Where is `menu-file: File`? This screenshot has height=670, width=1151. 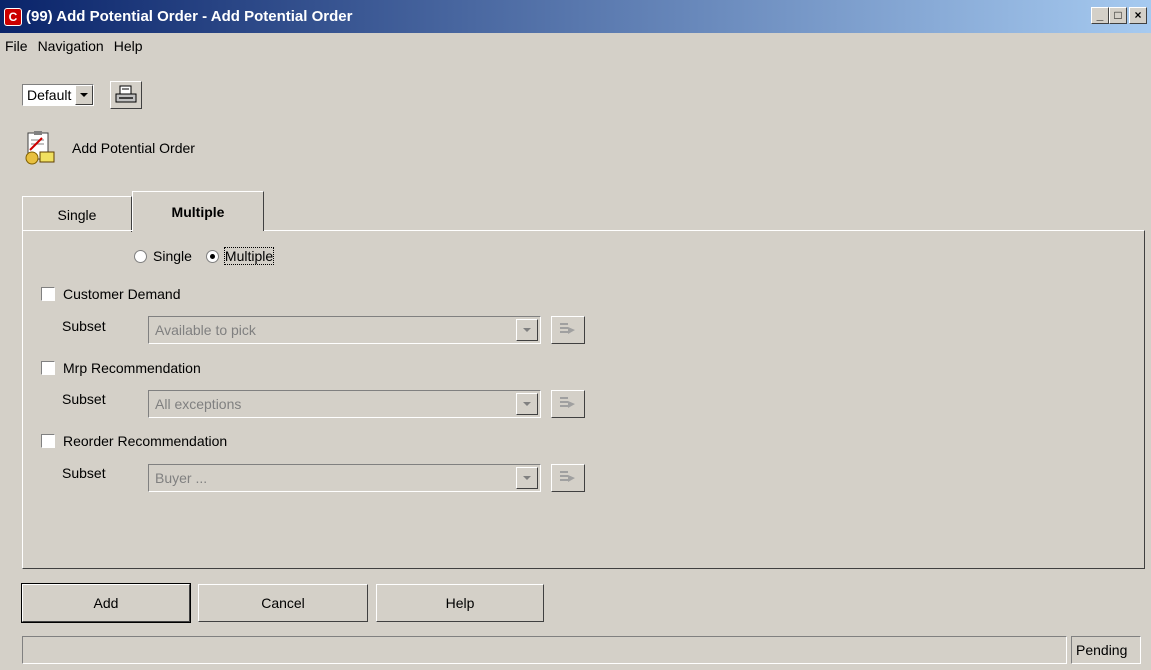 menu-file: File is located at coordinates (16, 46).